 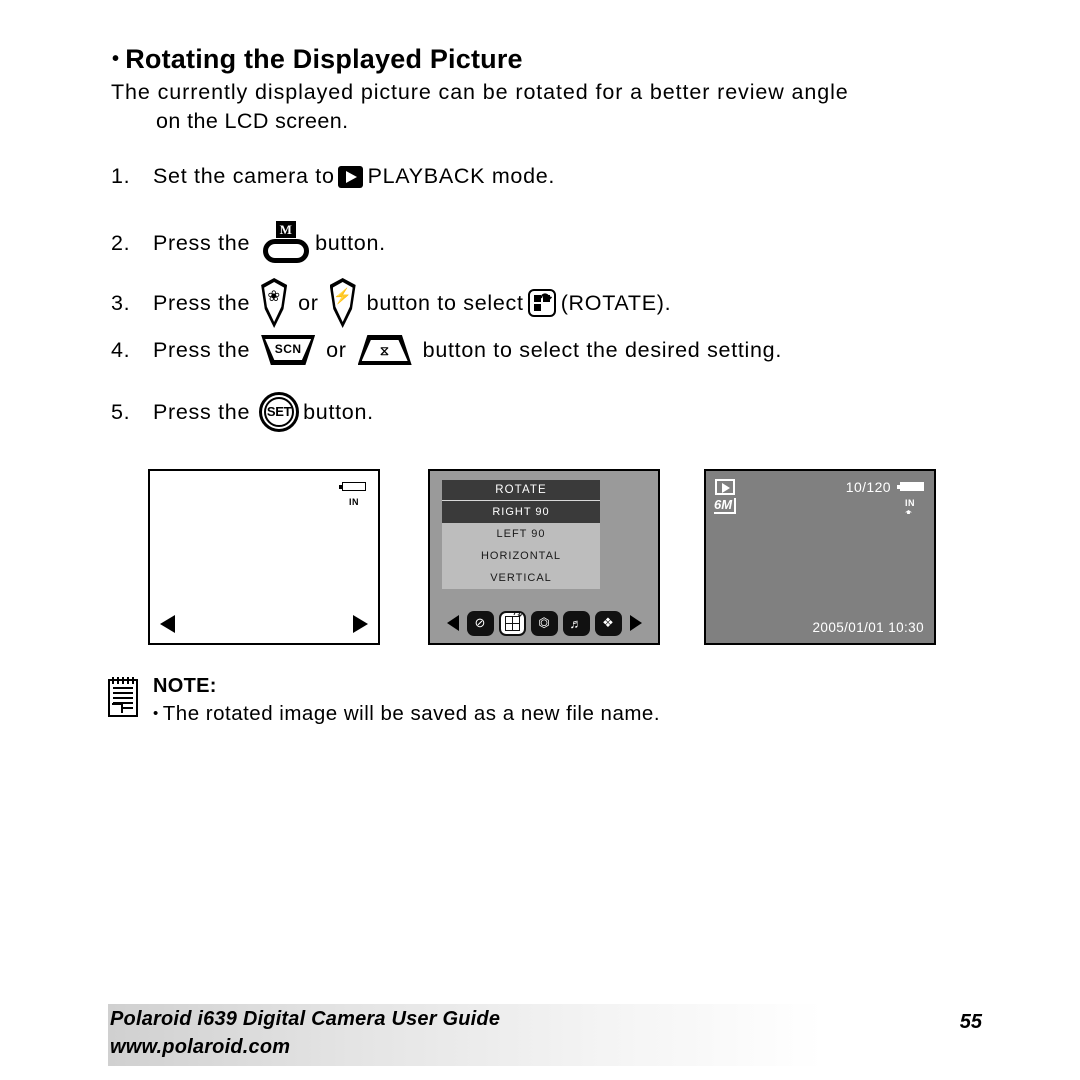 I want to click on step-3-text-mid: button to select, so click(x=445, y=302).